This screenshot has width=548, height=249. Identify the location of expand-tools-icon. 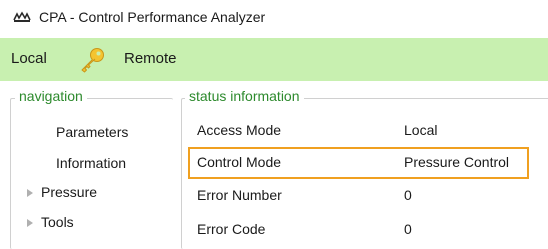
(30, 223).